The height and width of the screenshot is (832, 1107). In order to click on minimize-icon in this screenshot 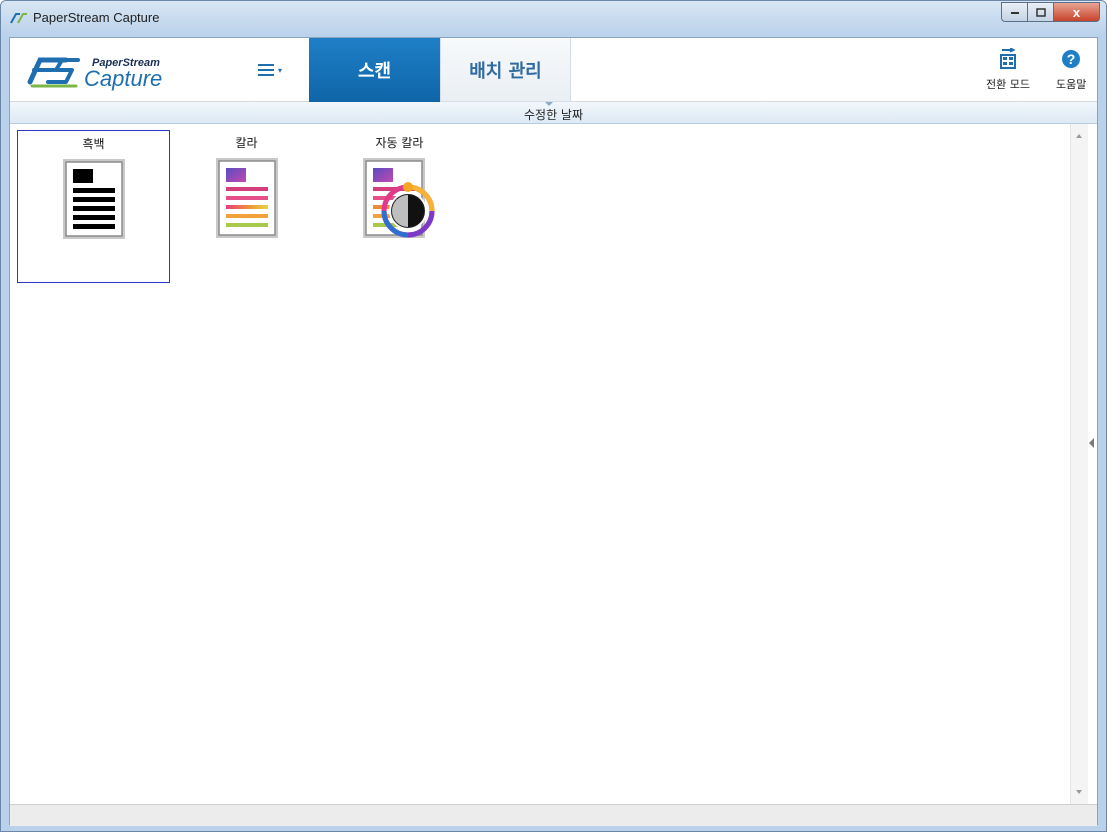, I will do `click(1014, 13)`.